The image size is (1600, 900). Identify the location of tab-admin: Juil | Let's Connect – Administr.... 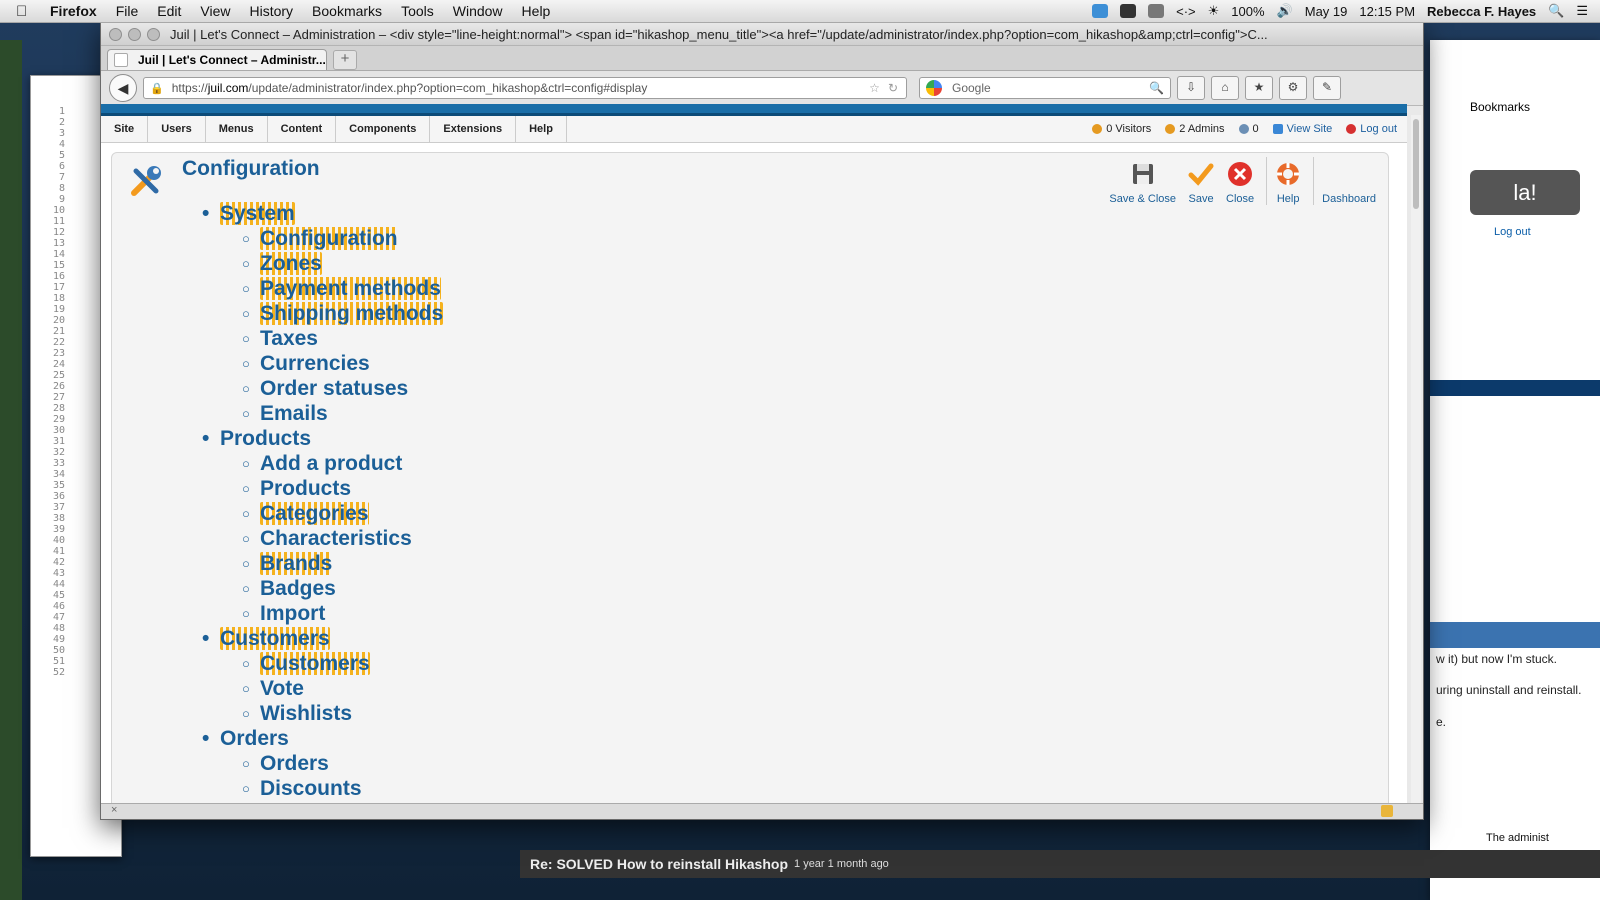
(217, 59).